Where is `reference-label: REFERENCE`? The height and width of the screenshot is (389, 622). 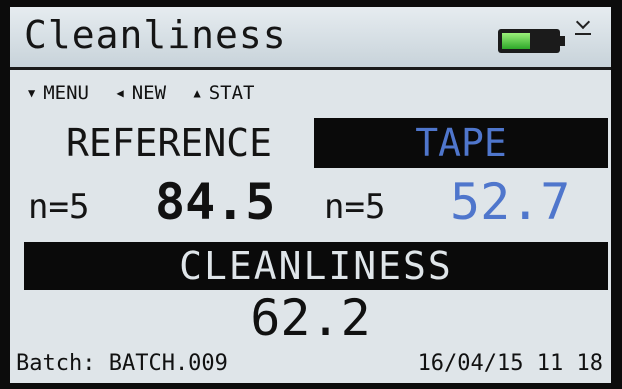
reference-label: REFERENCE is located at coordinates (169, 143).